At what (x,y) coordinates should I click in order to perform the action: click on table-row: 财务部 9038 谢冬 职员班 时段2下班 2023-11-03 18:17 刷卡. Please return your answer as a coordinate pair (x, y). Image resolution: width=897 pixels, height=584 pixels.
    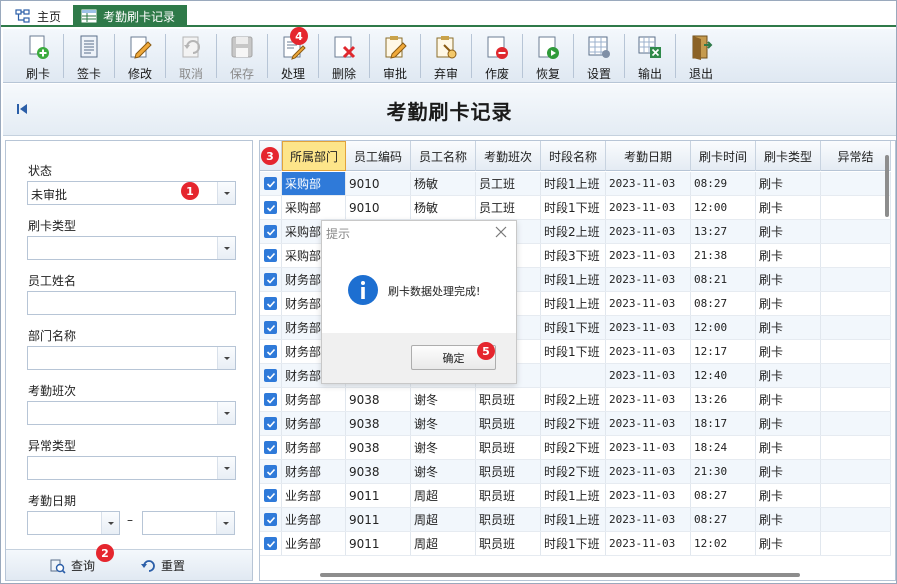
    Looking at the image, I should click on (575, 424).